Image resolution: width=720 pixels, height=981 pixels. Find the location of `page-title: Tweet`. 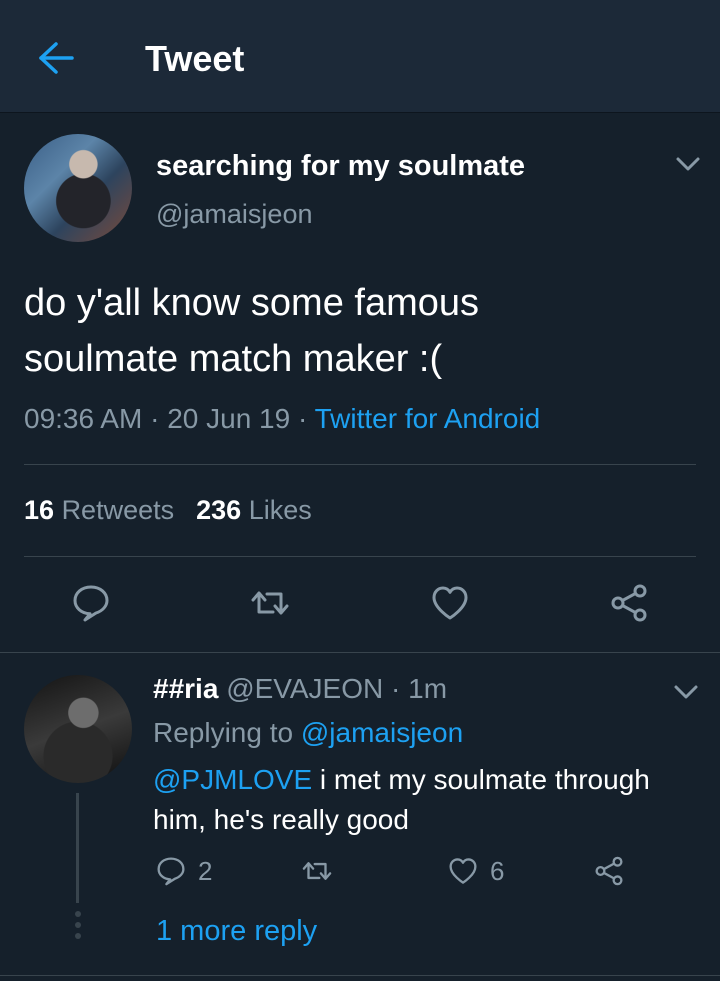

page-title: Tweet is located at coordinates (195, 58).